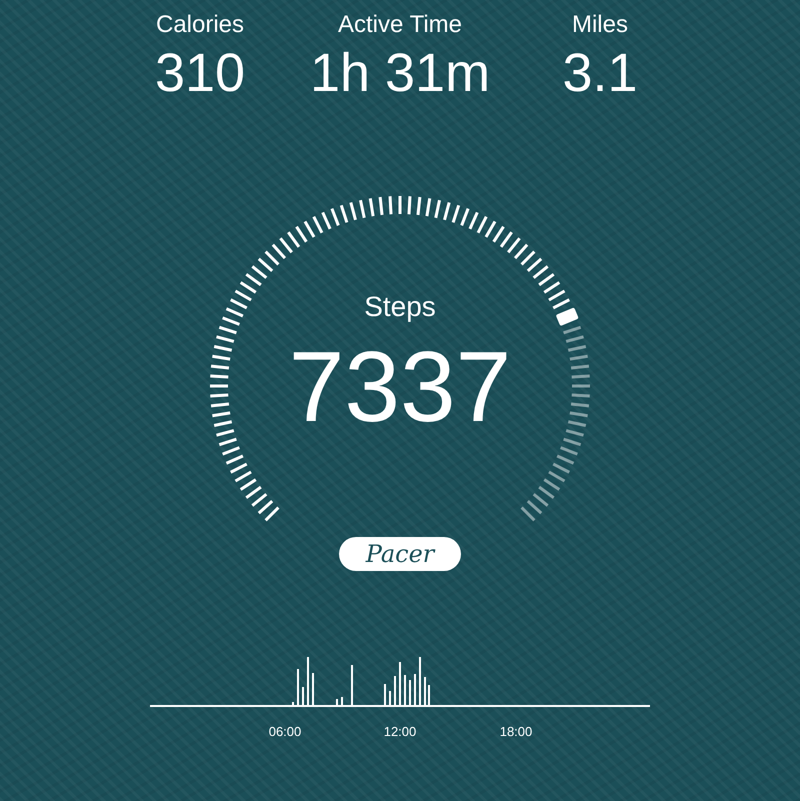 The height and width of the screenshot is (801, 800). I want to click on stat-value: 1h 31m, so click(400, 73).